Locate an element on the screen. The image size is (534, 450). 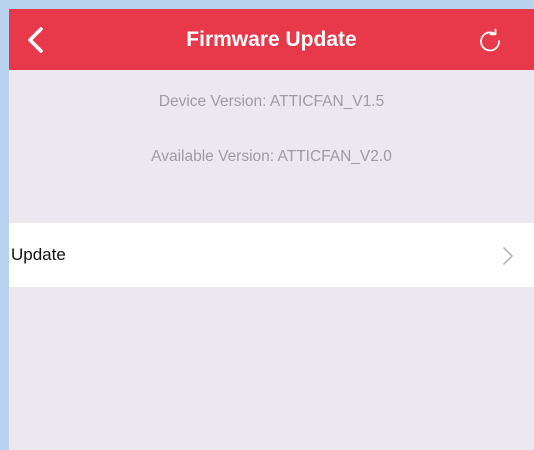
device-version-text: Device Version: ATTICFAN_V1.5 is located at coordinates (271, 101).